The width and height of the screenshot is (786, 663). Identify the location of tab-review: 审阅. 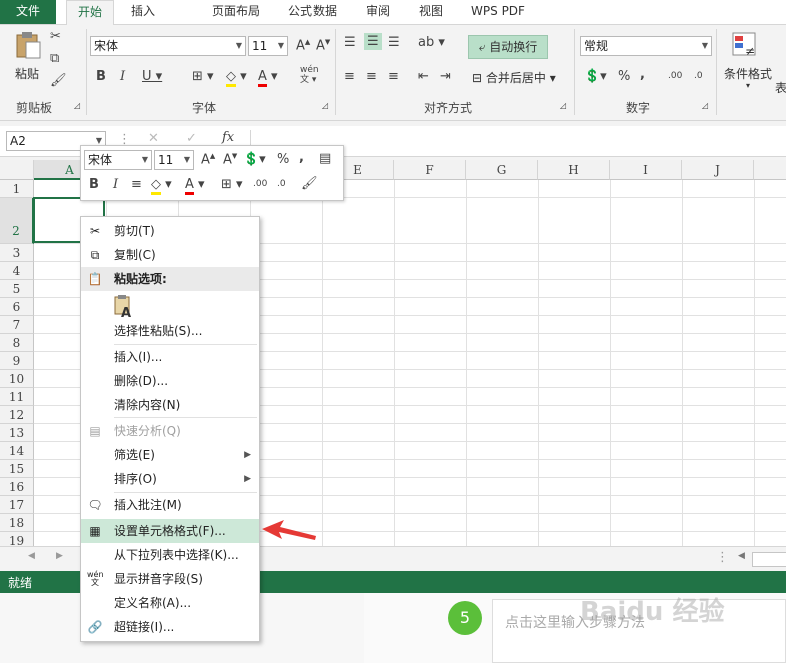
(378, 12).